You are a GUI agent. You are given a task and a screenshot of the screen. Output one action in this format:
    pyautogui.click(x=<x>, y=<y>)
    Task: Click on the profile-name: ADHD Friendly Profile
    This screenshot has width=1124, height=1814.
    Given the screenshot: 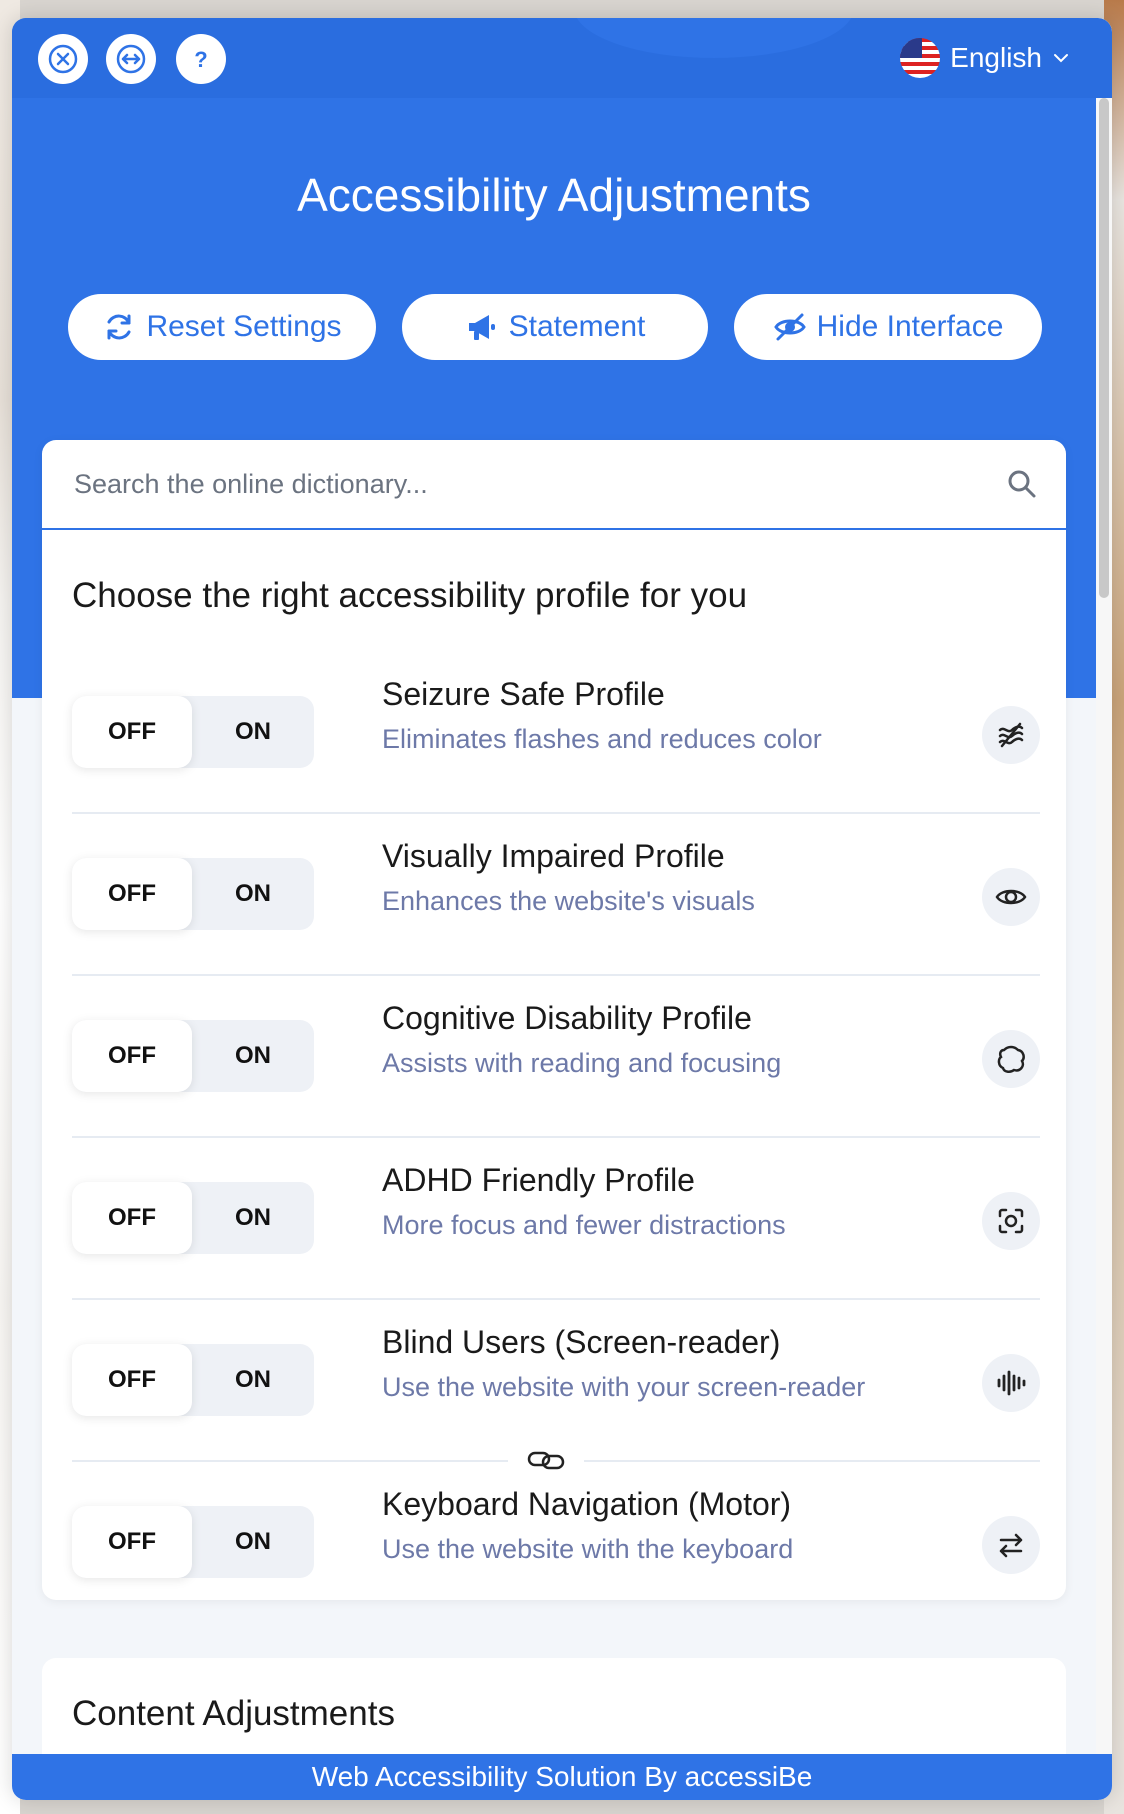 What is the action you would take?
    pyautogui.click(x=538, y=1180)
    